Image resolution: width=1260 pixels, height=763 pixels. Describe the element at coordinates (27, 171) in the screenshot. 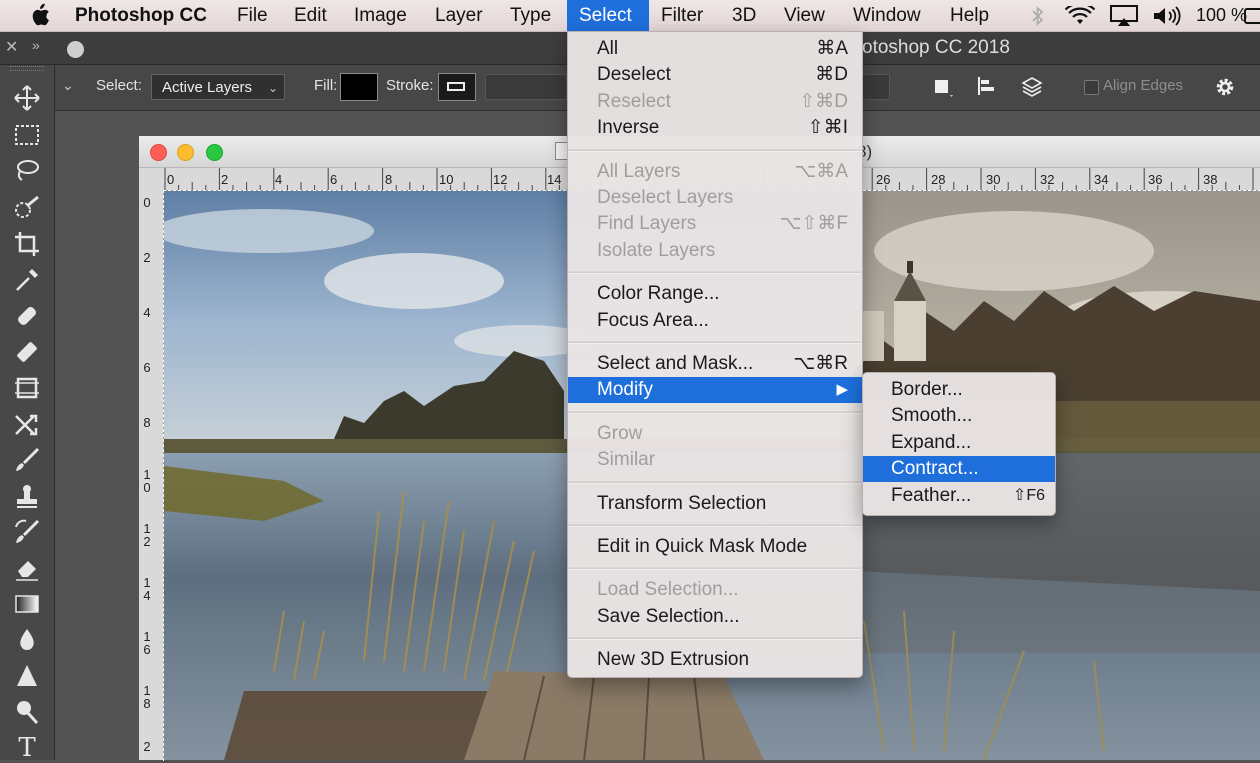

I see `lasso-tool-icon` at that location.